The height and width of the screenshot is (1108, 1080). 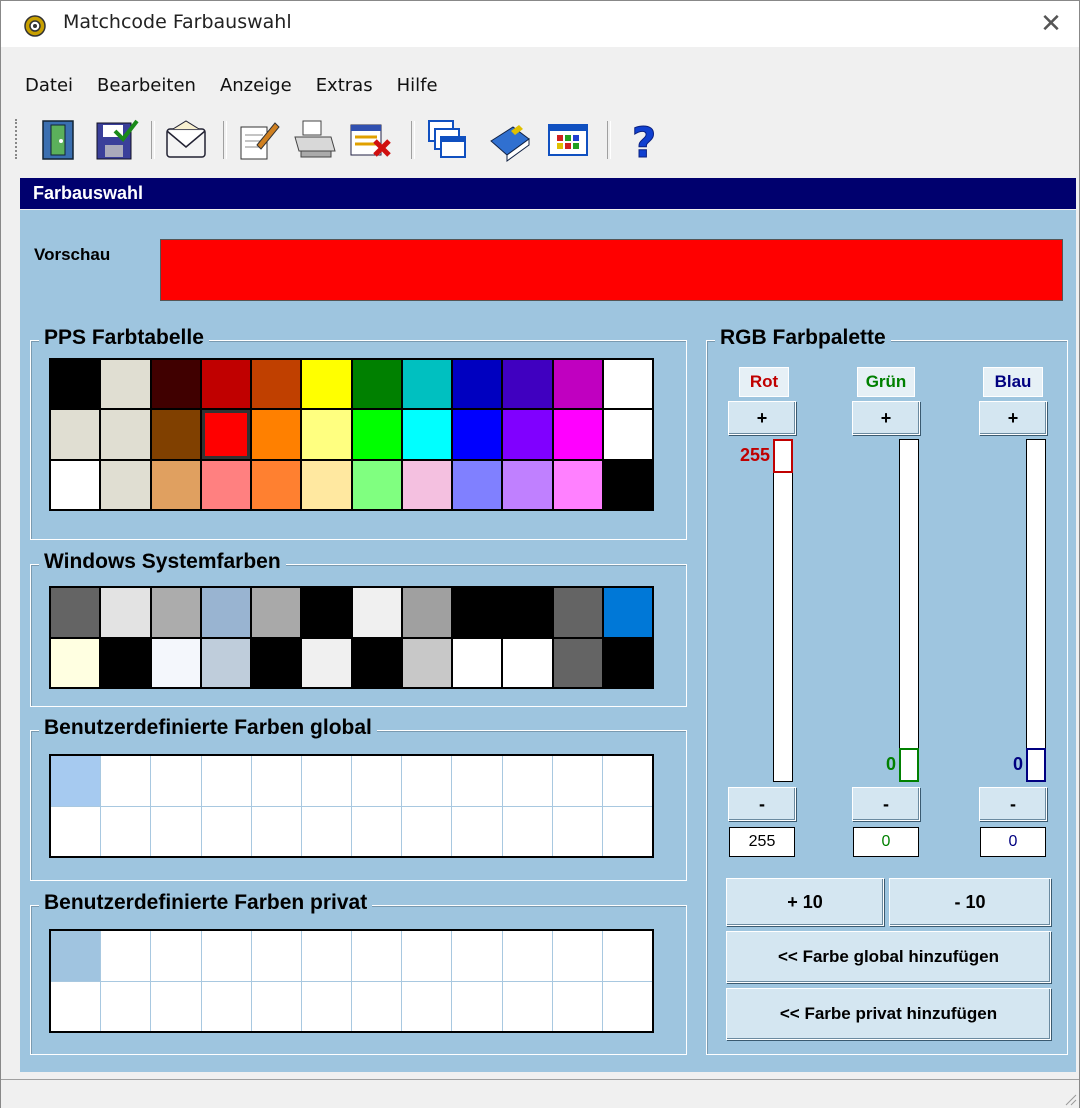 I want to click on red-value-field: 255, so click(x=762, y=842).